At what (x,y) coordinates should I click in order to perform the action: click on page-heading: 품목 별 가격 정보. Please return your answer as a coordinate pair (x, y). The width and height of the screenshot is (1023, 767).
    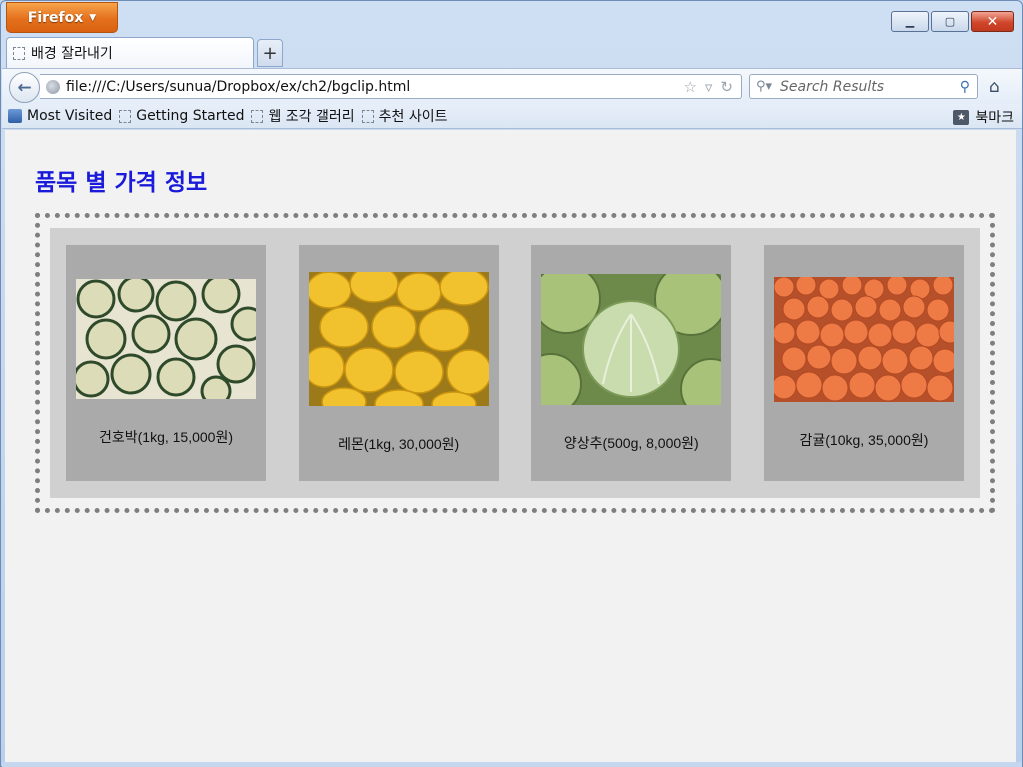
    Looking at the image, I should click on (121, 183).